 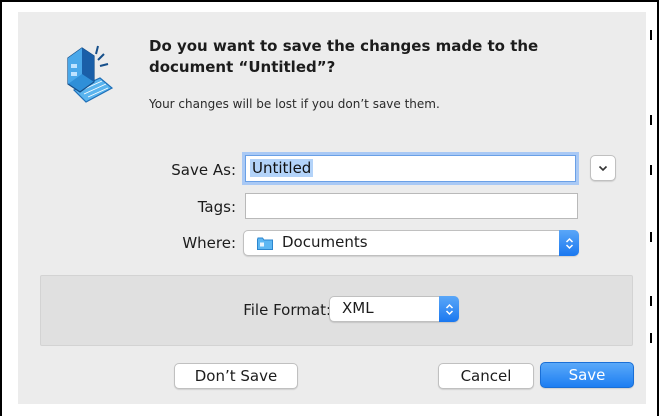 What do you see at coordinates (587, 375) in the screenshot?
I see `save-button: Save` at bounding box center [587, 375].